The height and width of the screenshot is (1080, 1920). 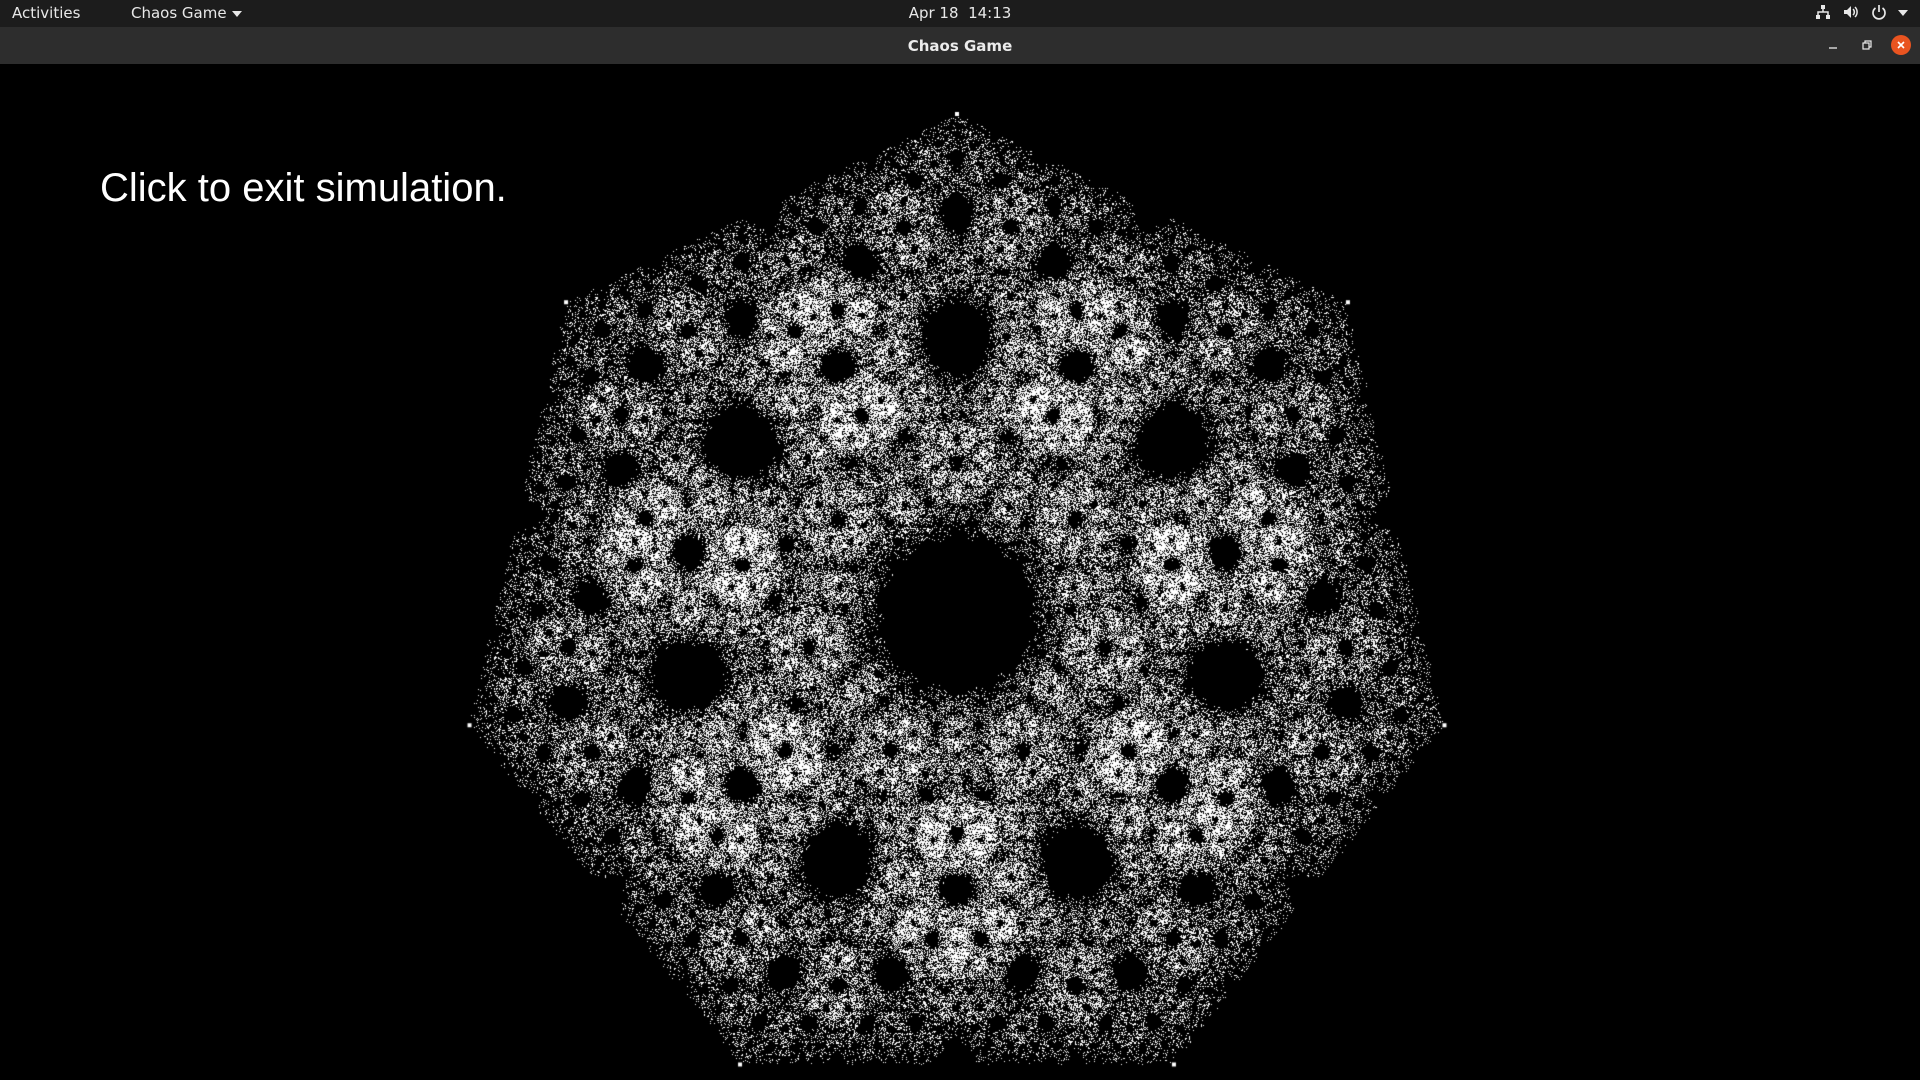 I want to click on window-header: Chaos Game, so click(x=960, y=46).